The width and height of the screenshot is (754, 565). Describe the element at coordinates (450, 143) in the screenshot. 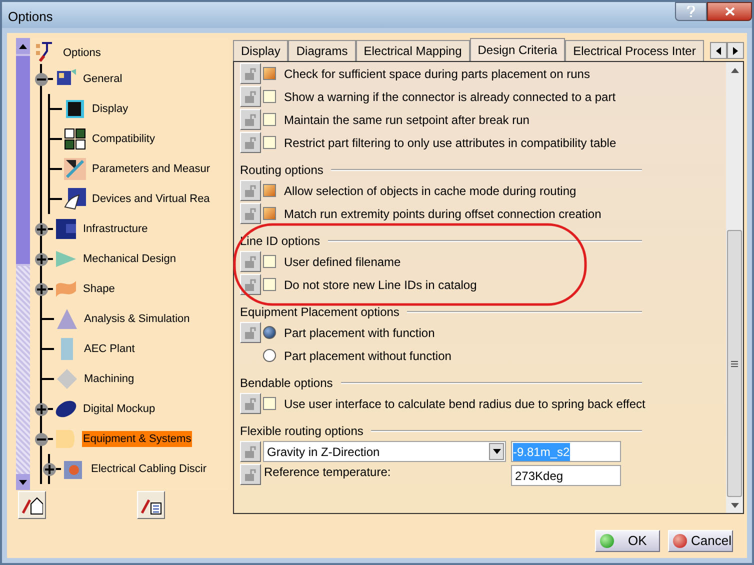

I see `option-label: Restrict part filtering to only use attributes in compatibility table` at that location.